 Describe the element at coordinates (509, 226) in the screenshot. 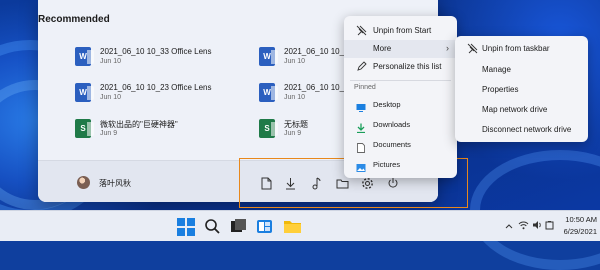

I see `chevron-up-icon` at that location.